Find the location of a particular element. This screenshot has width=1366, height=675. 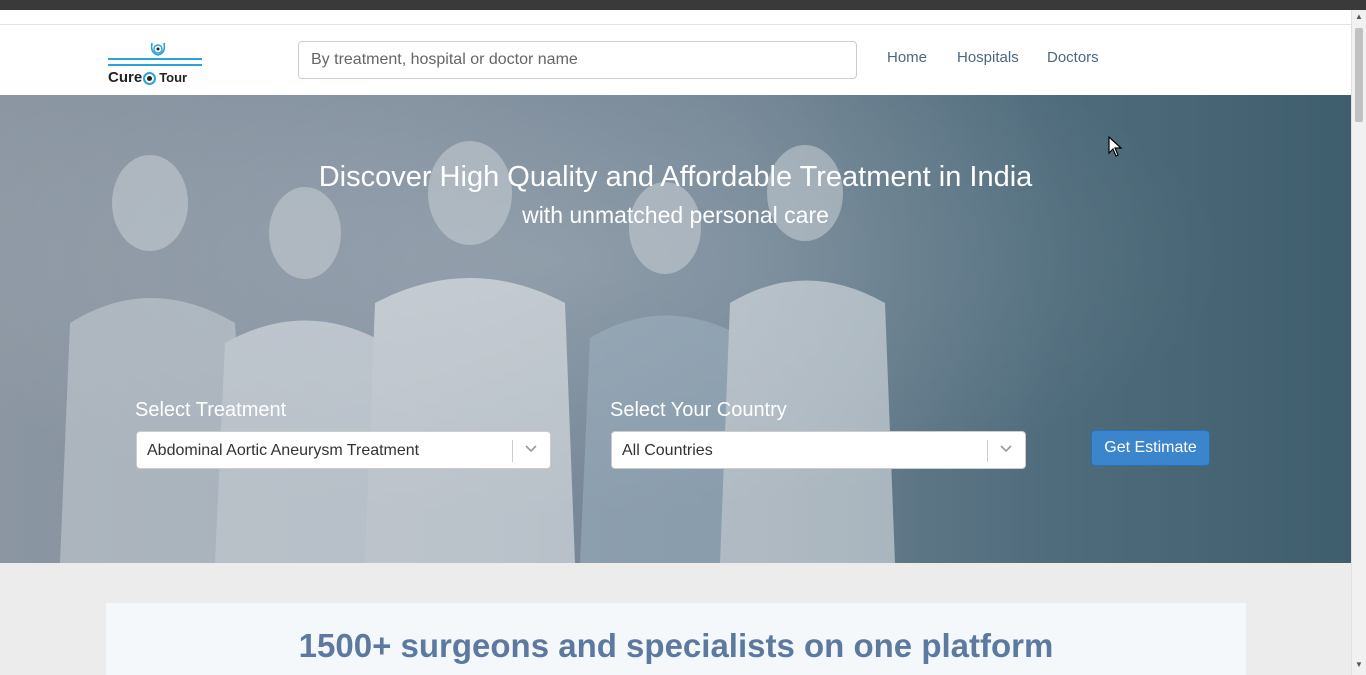

country-select: All Countries is located at coordinates (818, 450).